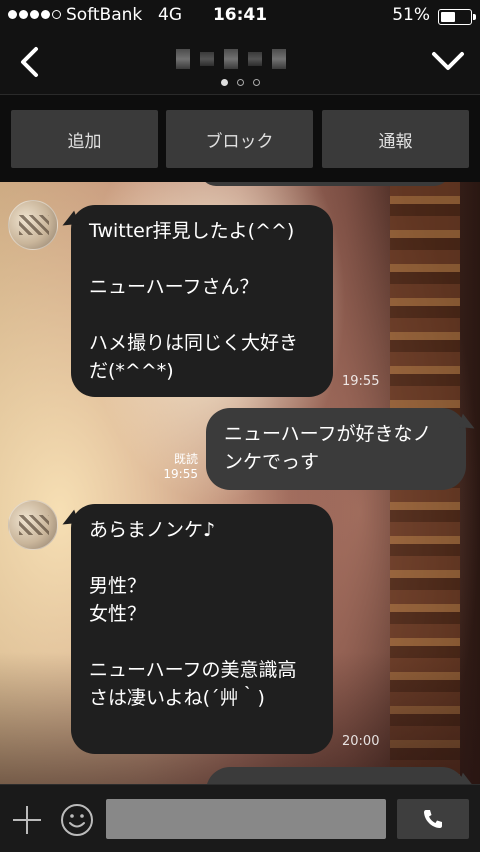 Image resolution: width=480 pixels, height=852 pixels. Describe the element at coordinates (336, 449) in the screenshot. I see `outgoing-message-bubble: ニューハーフが好きなノンケでっす` at that location.